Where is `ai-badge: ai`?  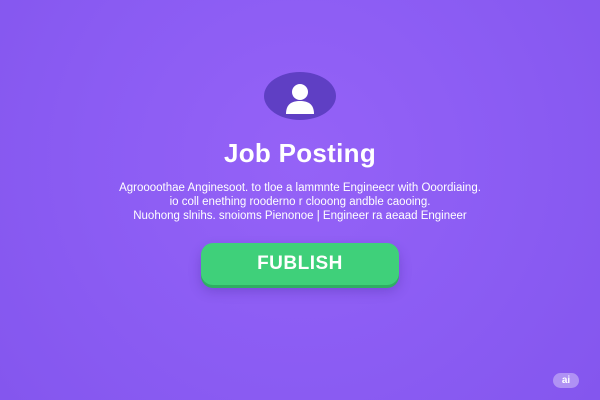 ai-badge: ai is located at coordinates (566, 380).